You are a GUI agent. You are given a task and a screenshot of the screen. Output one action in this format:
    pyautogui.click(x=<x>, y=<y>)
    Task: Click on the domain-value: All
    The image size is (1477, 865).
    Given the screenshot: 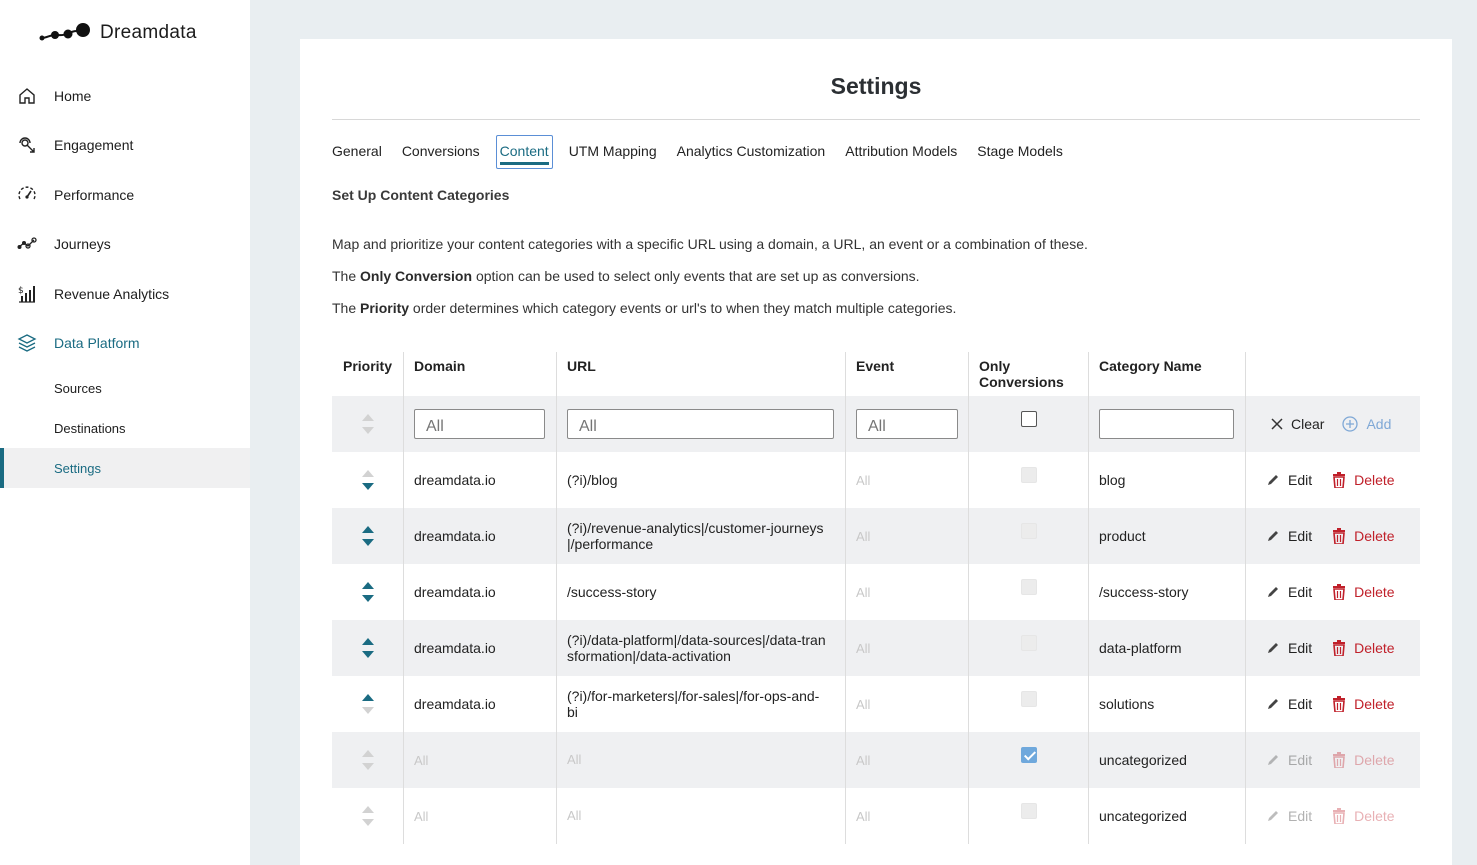 What is the action you would take?
    pyautogui.click(x=421, y=816)
    